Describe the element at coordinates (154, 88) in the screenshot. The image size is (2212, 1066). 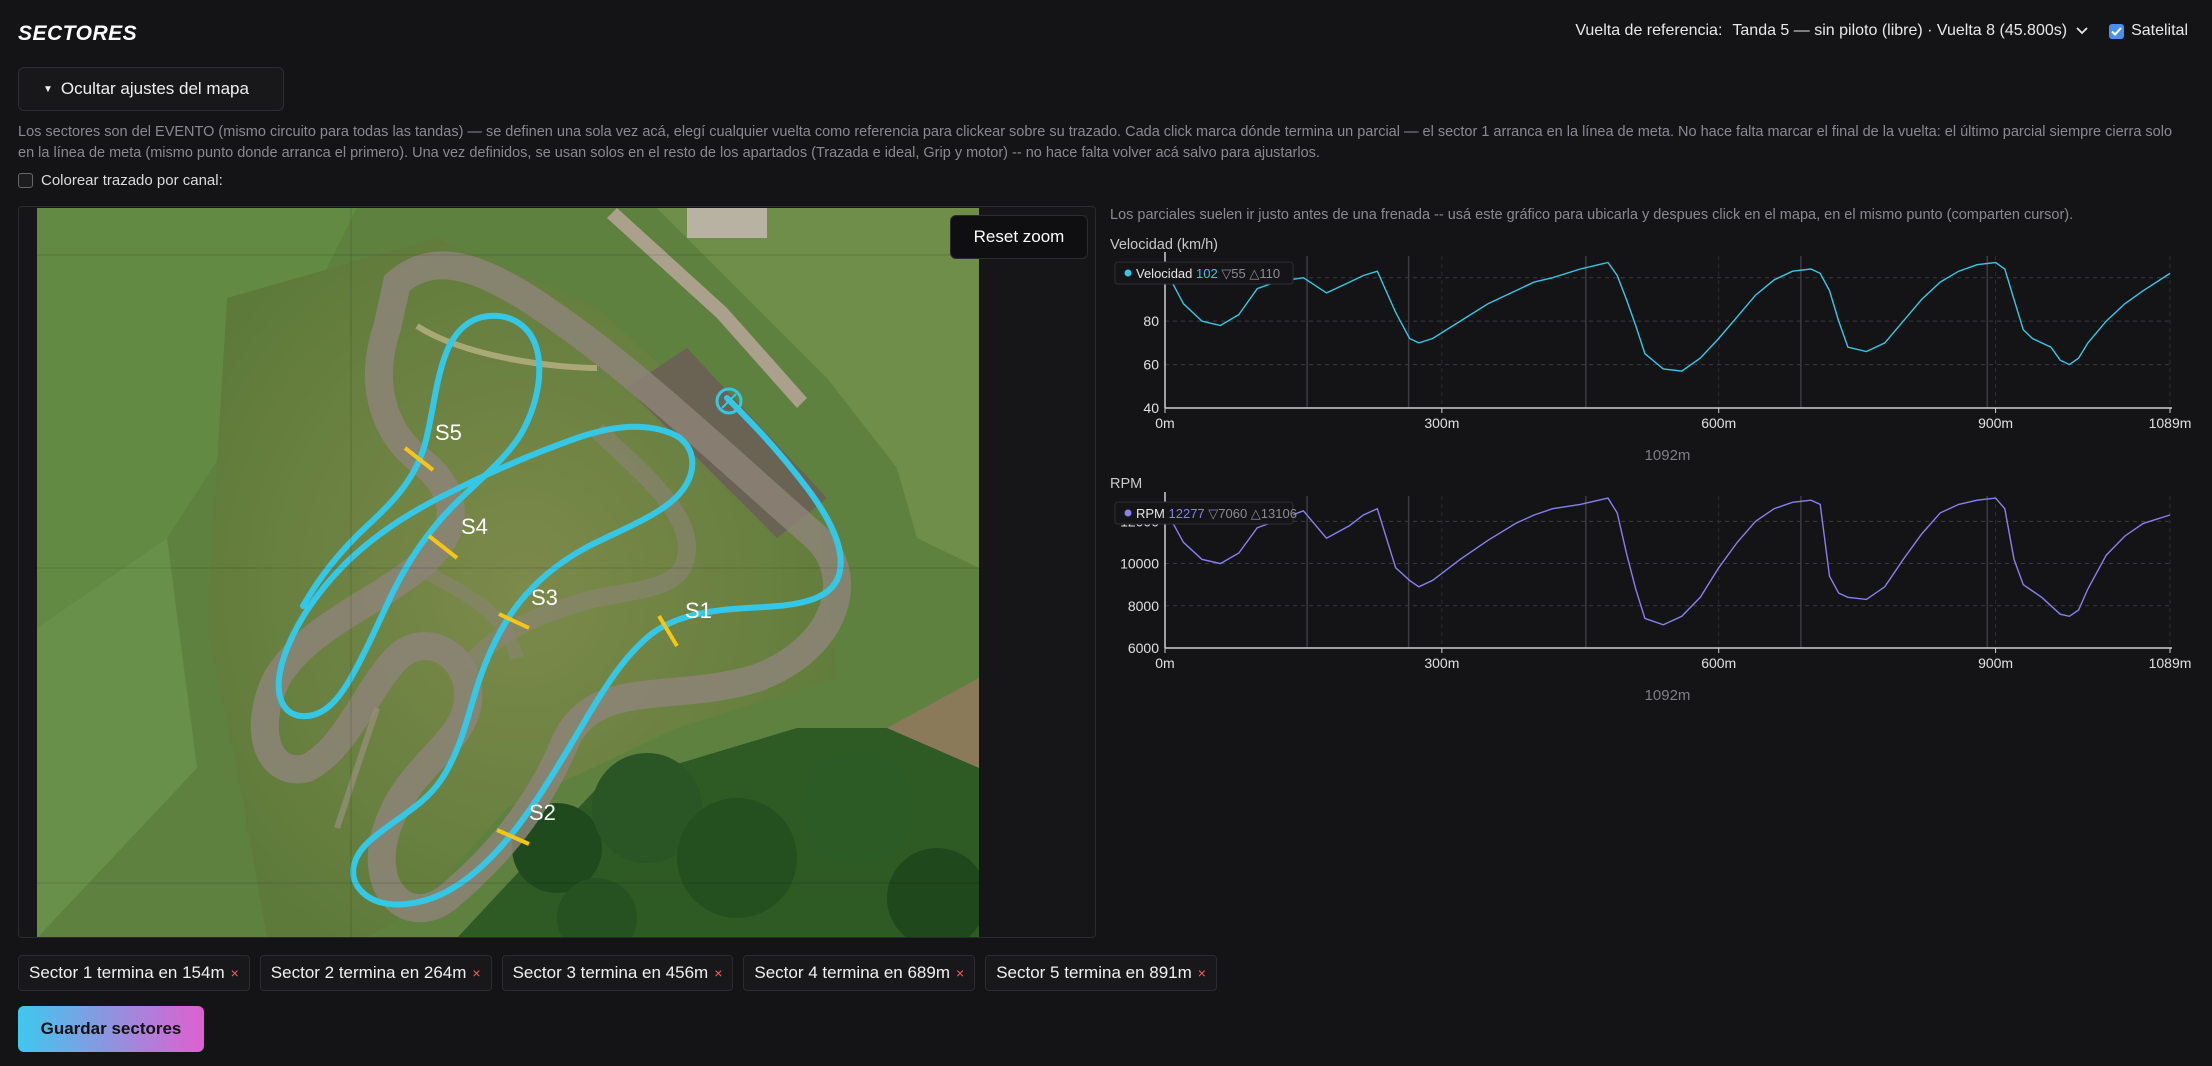
I see `toggle-map-settings-label: Ocultar ajustes del mapa` at that location.